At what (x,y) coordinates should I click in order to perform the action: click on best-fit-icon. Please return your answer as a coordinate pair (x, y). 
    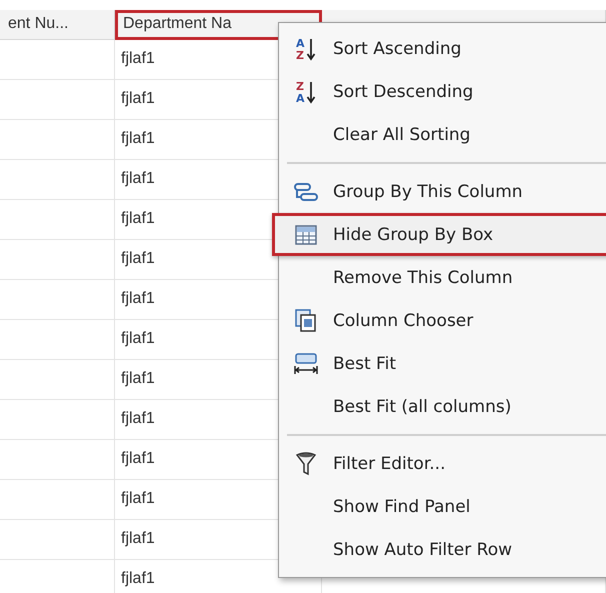
    Looking at the image, I should click on (306, 363).